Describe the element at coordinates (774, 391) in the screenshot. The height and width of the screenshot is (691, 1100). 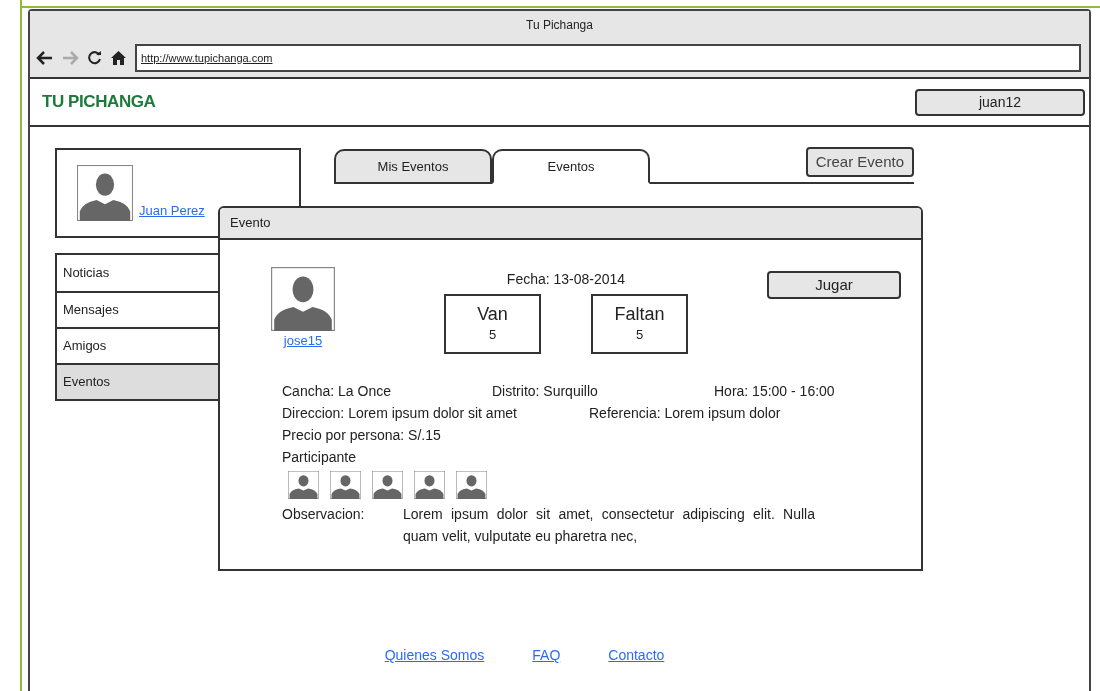
I see `event-detail: Hora: 15:00 - 16:00` at that location.